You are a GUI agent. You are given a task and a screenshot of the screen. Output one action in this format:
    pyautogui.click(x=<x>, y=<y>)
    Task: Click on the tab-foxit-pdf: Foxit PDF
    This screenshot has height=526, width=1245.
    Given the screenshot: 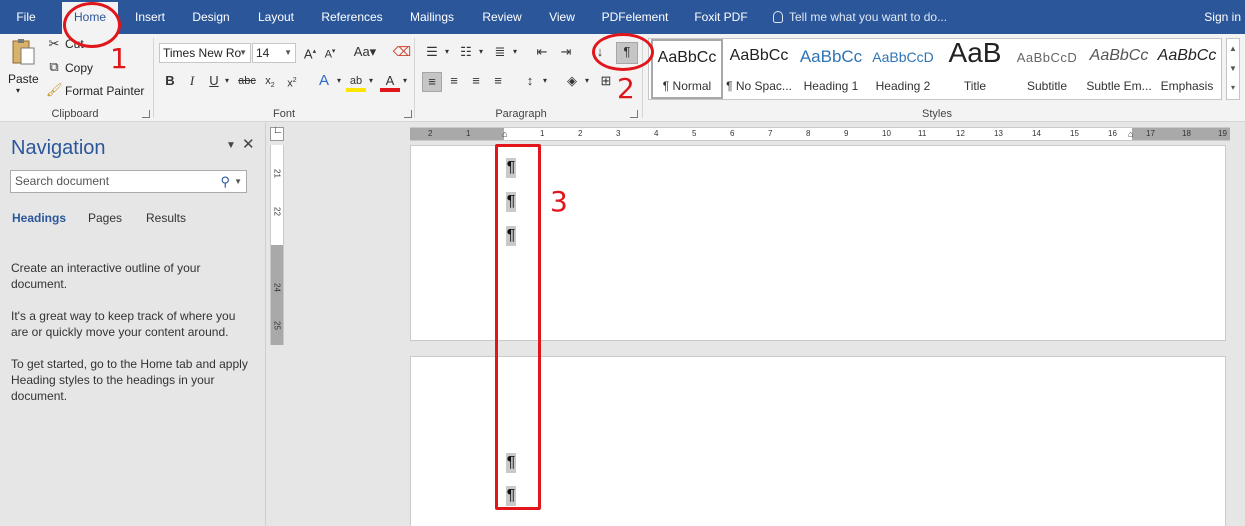 What is the action you would take?
    pyautogui.click(x=721, y=17)
    